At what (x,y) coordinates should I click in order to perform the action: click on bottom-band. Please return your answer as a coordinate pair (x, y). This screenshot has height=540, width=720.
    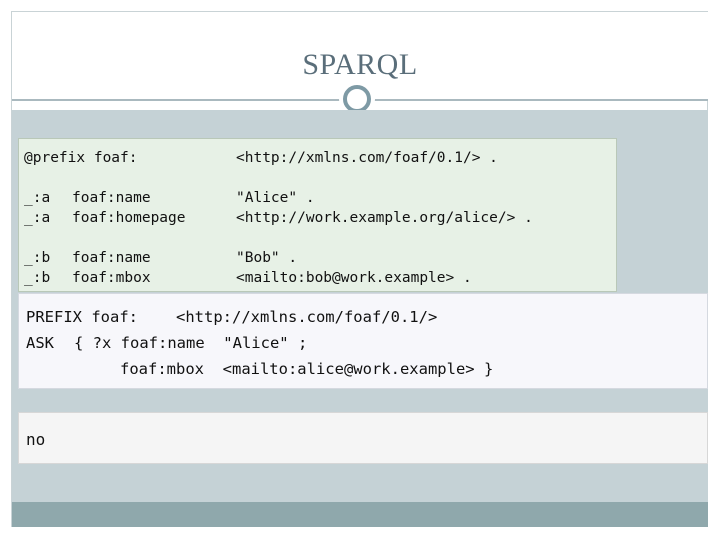
    Looking at the image, I should click on (360, 514).